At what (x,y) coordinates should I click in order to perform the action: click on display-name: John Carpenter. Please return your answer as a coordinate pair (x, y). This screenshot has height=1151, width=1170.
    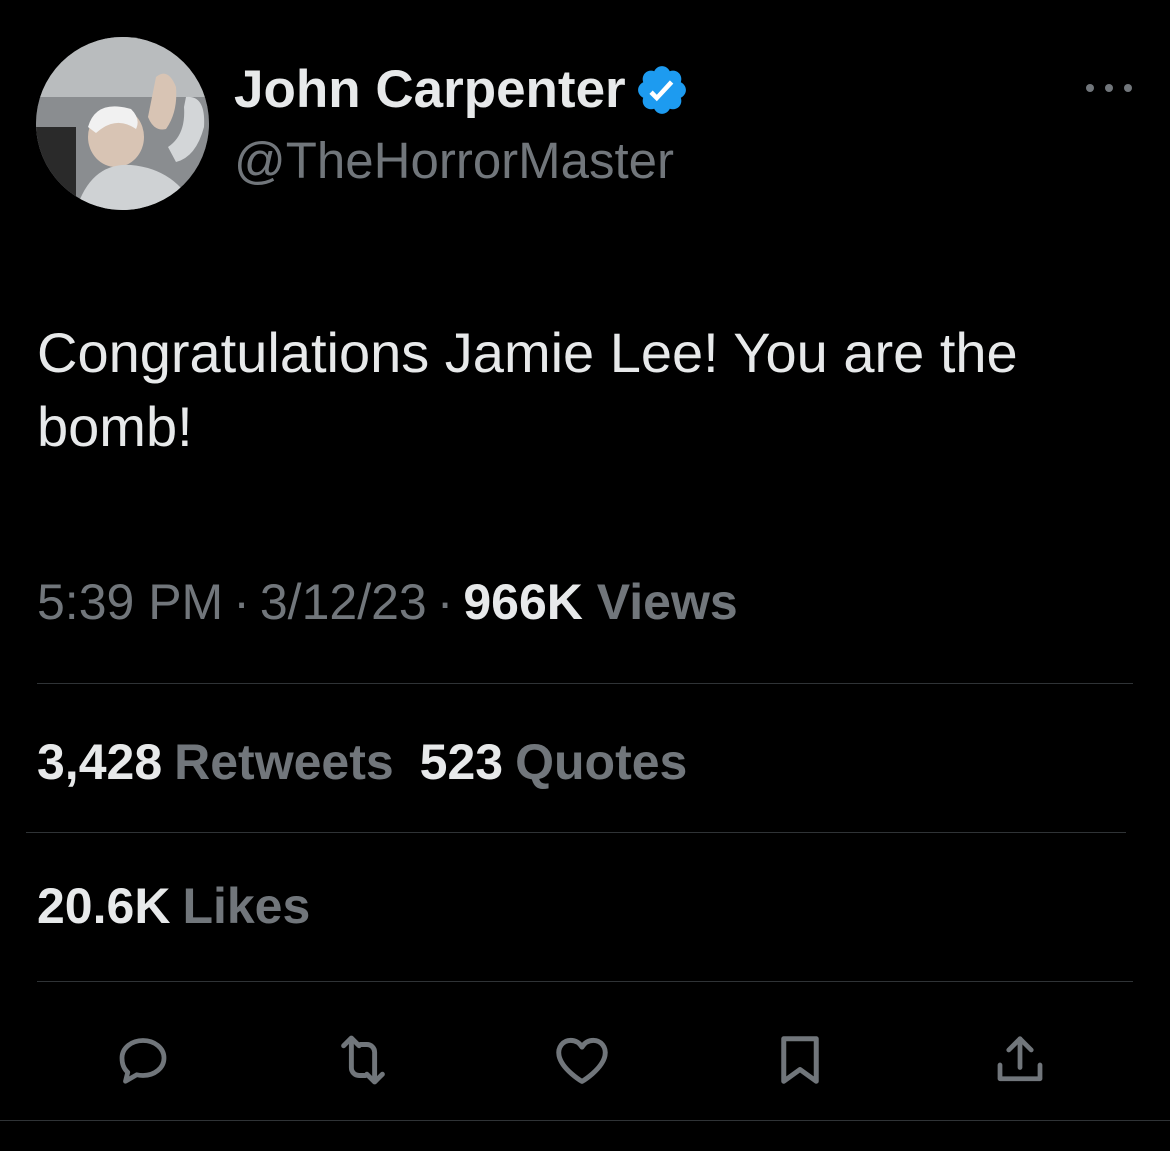
    Looking at the image, I should click on (430, 90).